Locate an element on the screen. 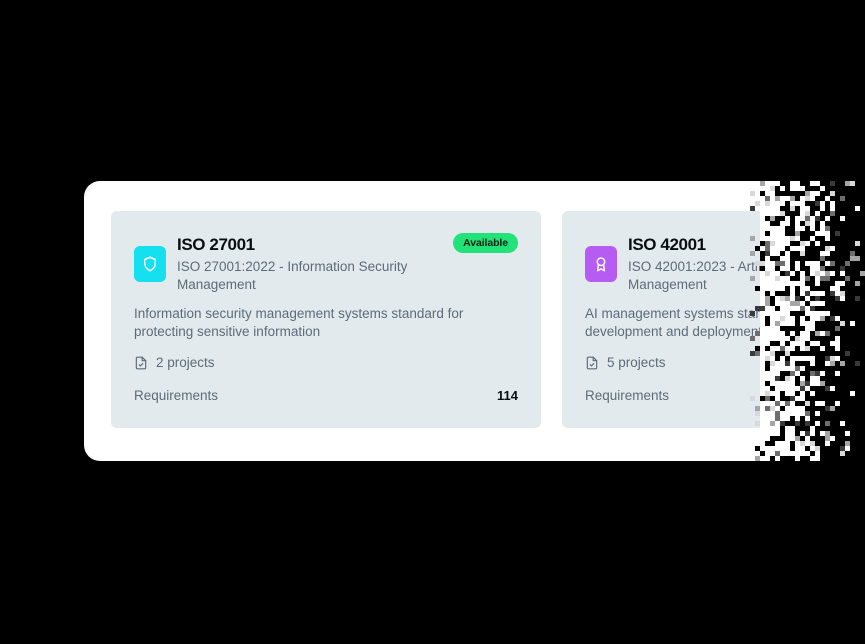 The width and height of the screenshot is (865, 644). requirements-value: 114 is located at coordinates (507, 395).